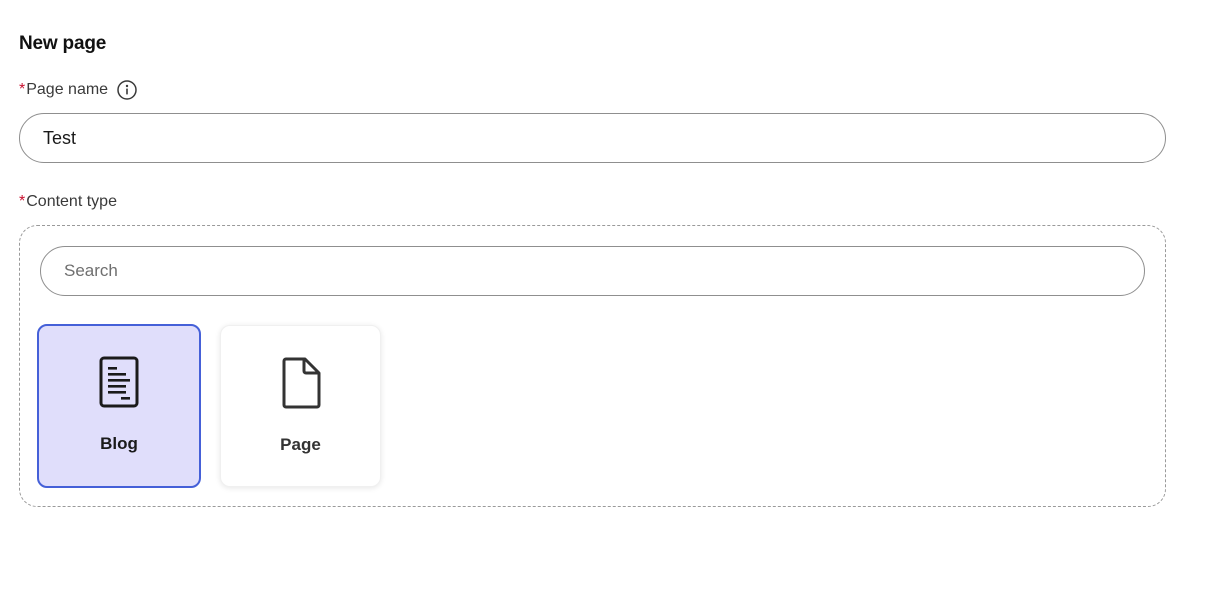 The image size is (1215, 593). What do you see at coordinates (67, 89) in the screenshot?
I see `page-name-label-text: Page name` at bounding box center [67, 89].